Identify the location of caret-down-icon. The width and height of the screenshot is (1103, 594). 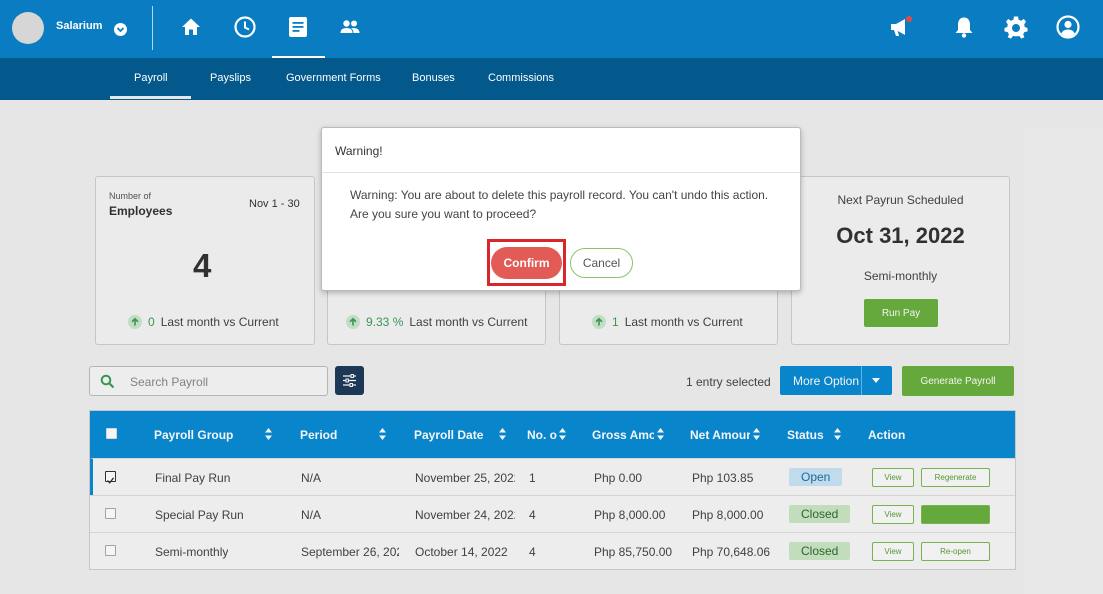
(876, 380).